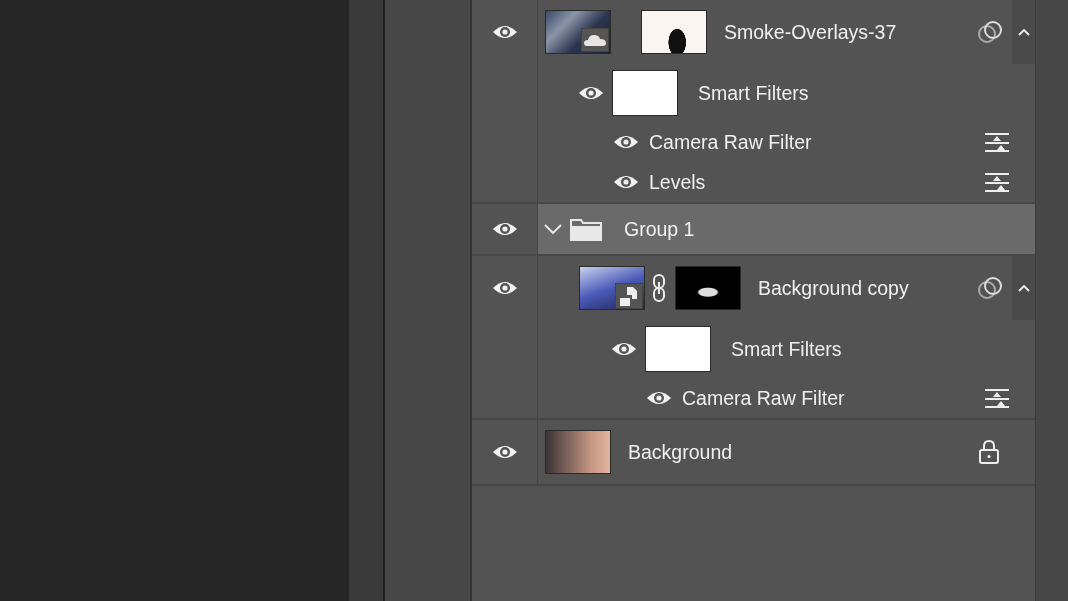 Image resolution: width=1068 pixels, height=601 pixels. What do you see at coordinates (586, 229) in the screenshot?
I see `folder-icon` at bounding box center [586, 229].